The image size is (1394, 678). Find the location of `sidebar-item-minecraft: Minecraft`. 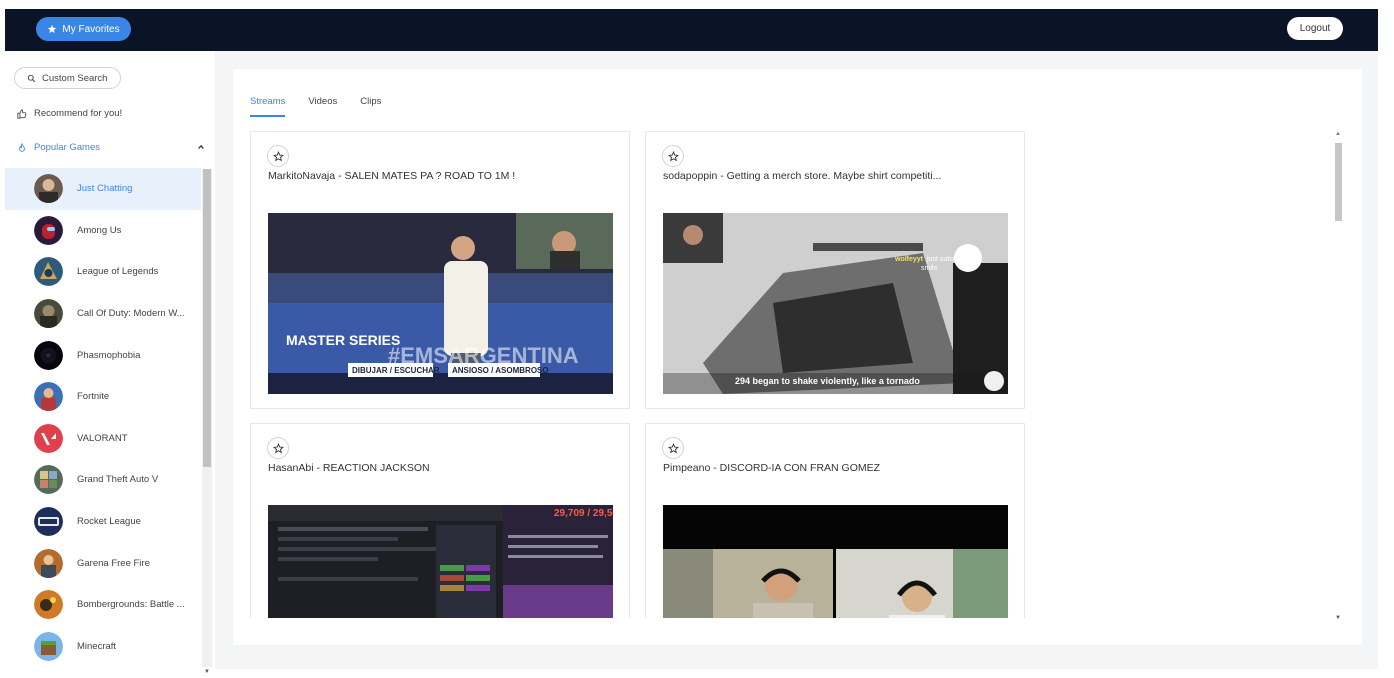

sidebar-item-minecraft: Minecraft is located at coordinates (103, 647).